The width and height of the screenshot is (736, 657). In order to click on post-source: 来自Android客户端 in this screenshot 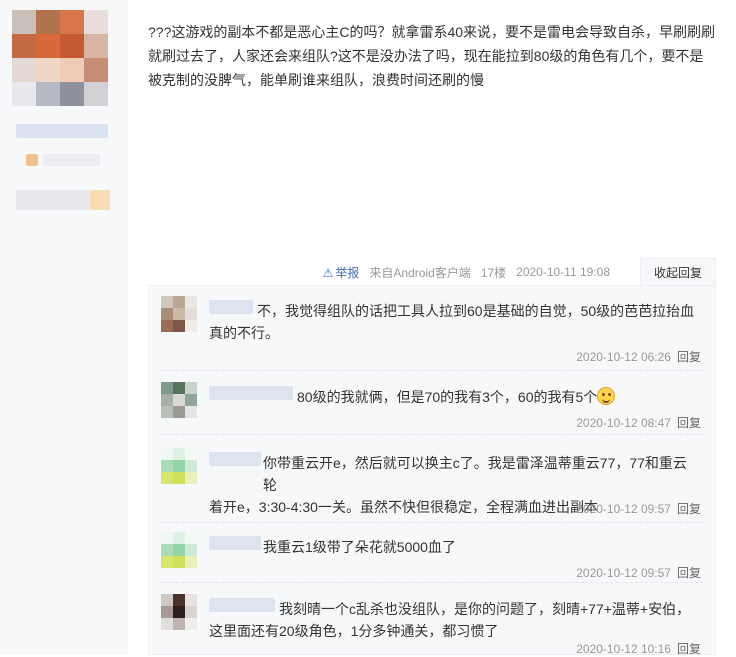, I will do `click(420, 272)`.